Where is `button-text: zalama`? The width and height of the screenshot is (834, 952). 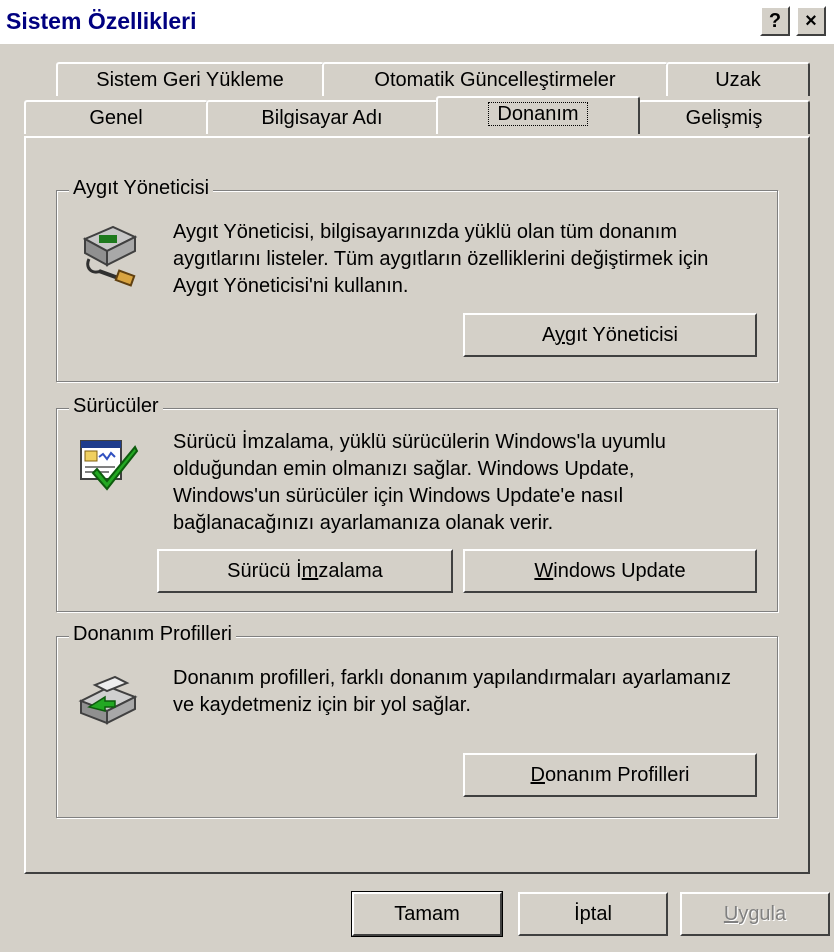
button-text: zalama is located at coordinates (350, 571).